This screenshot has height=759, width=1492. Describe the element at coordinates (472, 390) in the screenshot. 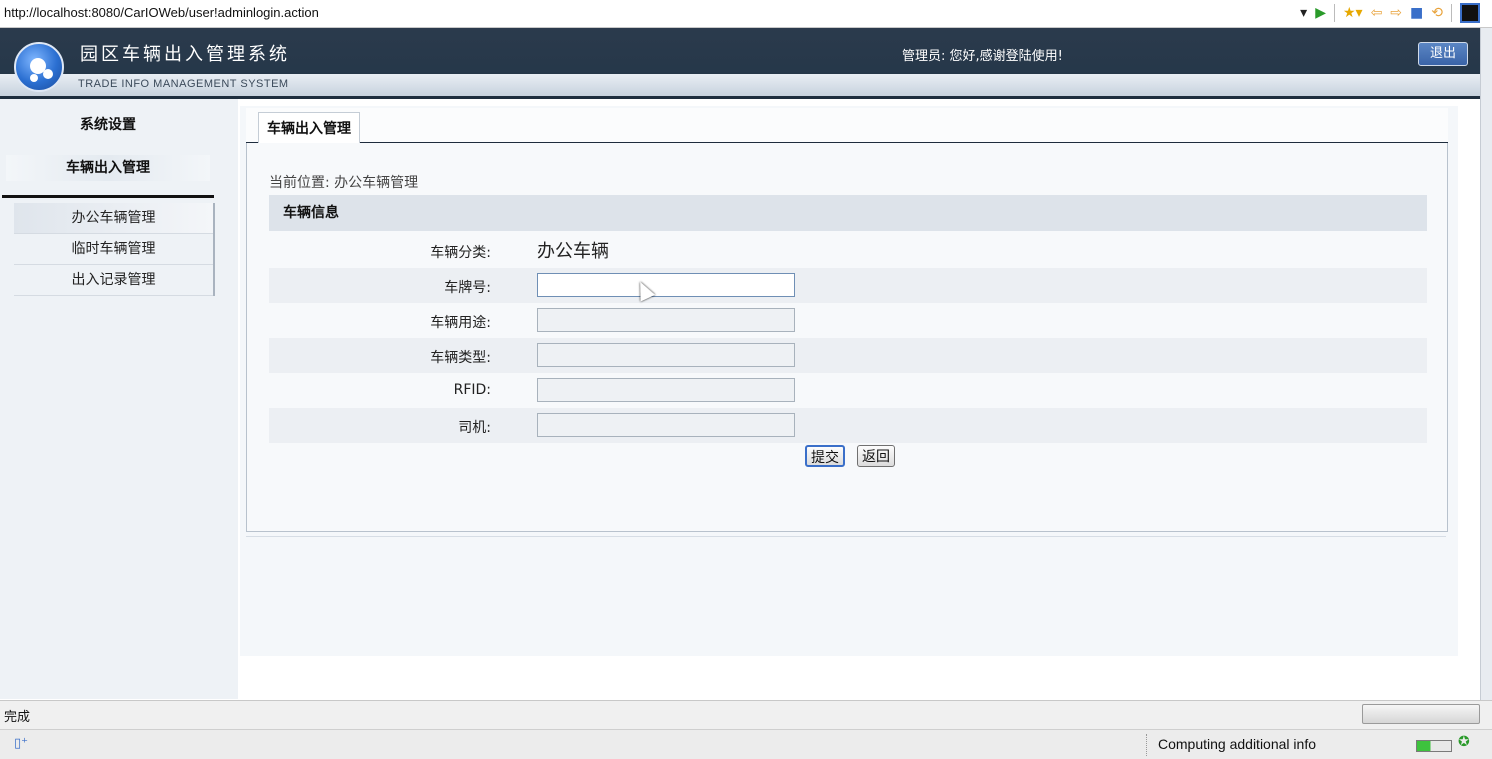

I see `rfid-label: RFID:` at that location.